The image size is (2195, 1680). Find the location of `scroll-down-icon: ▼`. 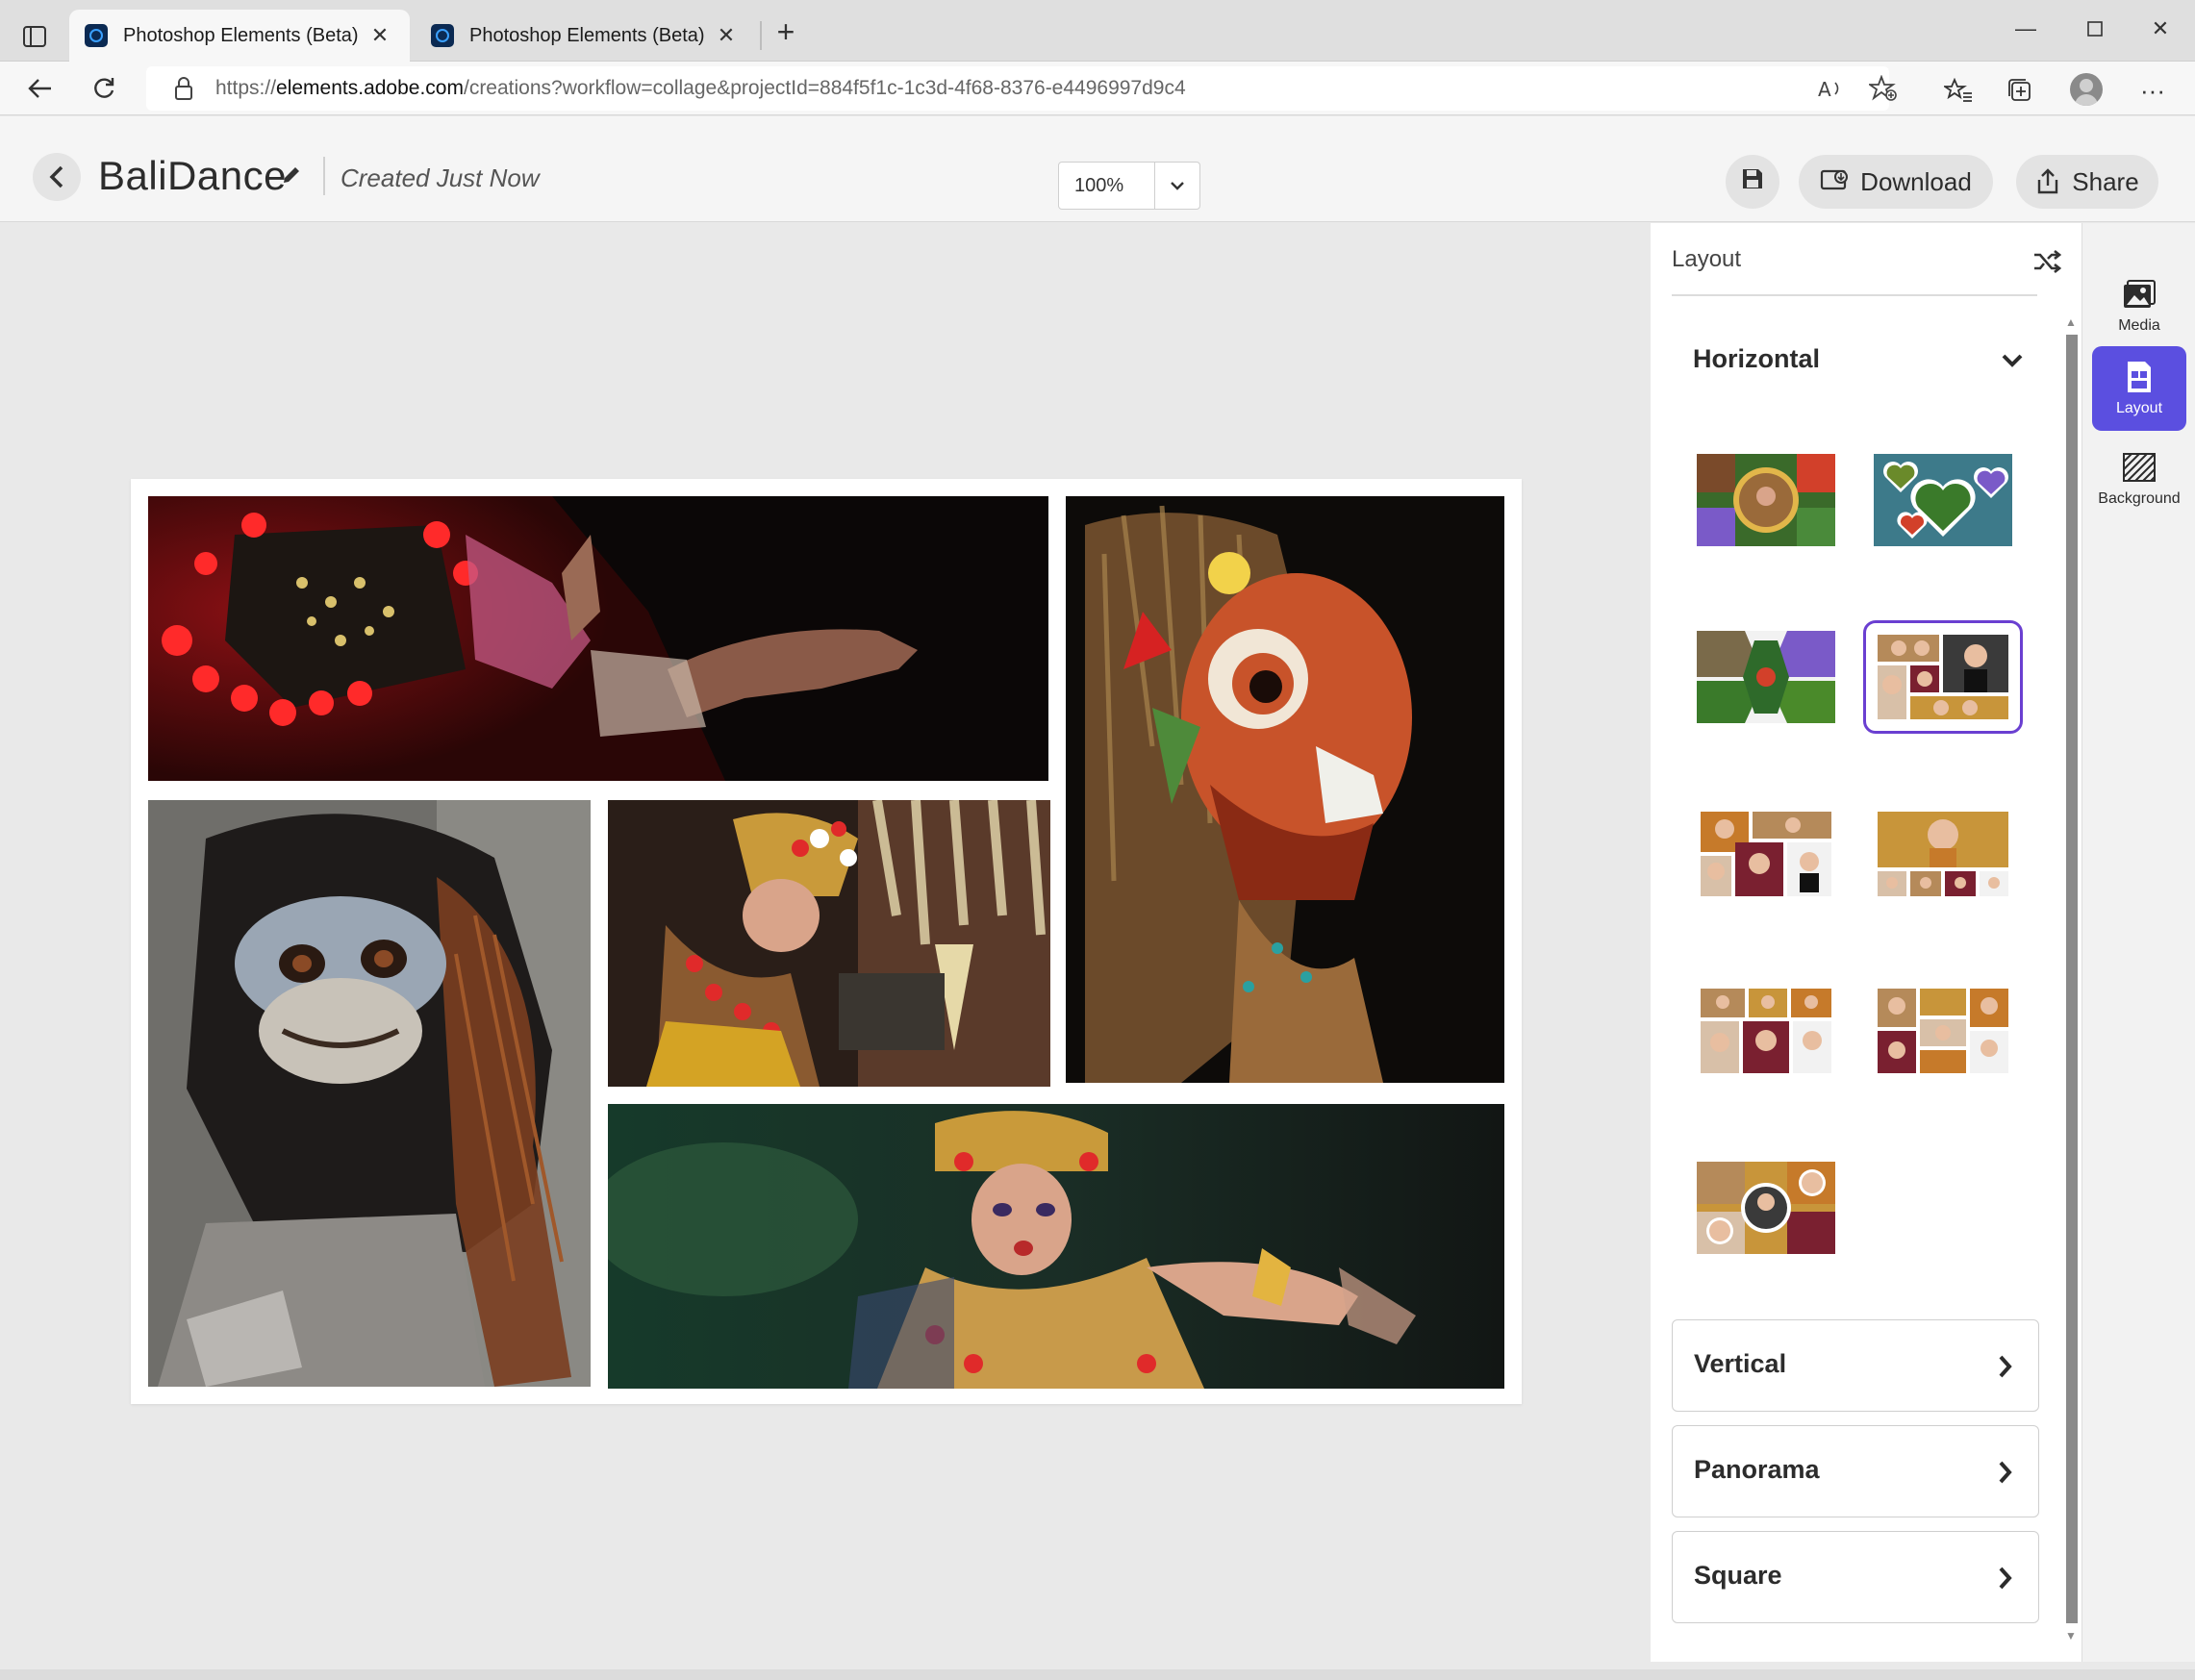

scroll-down-icon: ▼ is located at coordinates (2071, 1636).